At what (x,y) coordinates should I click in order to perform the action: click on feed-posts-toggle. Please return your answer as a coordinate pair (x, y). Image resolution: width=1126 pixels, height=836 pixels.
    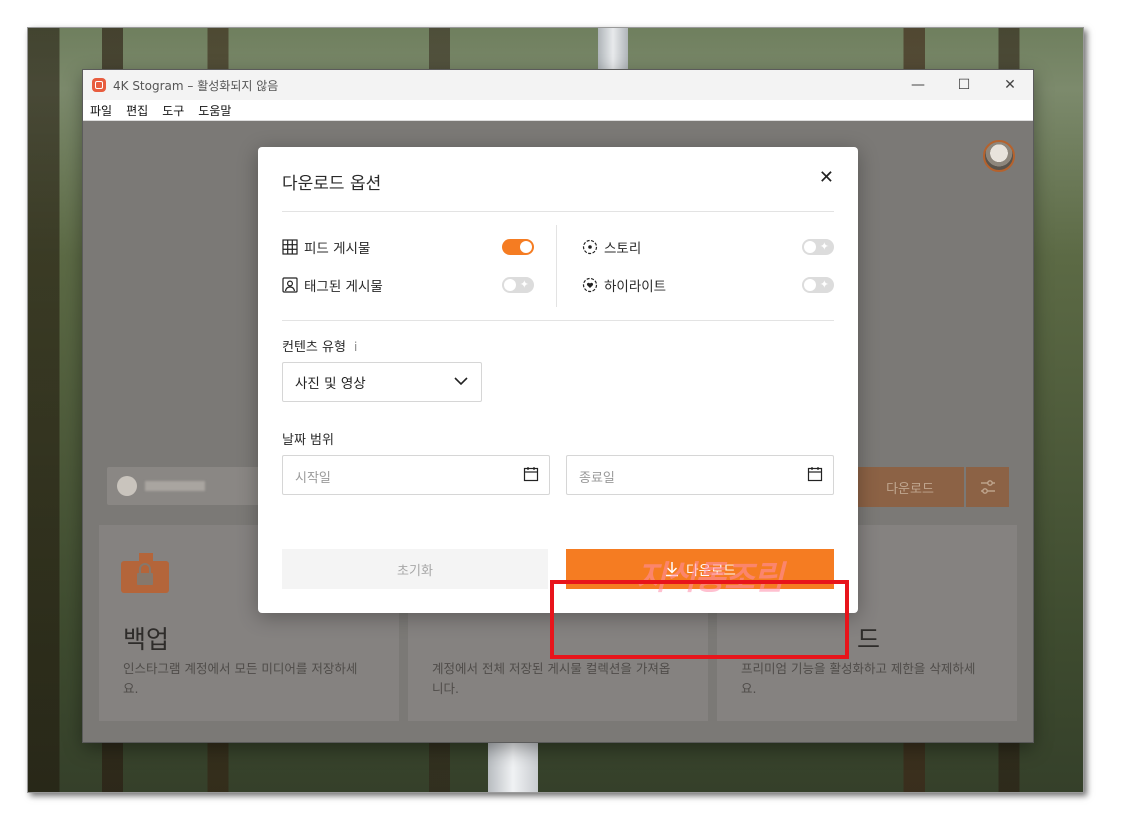
    Looking at the image, I should click on (518, 247).